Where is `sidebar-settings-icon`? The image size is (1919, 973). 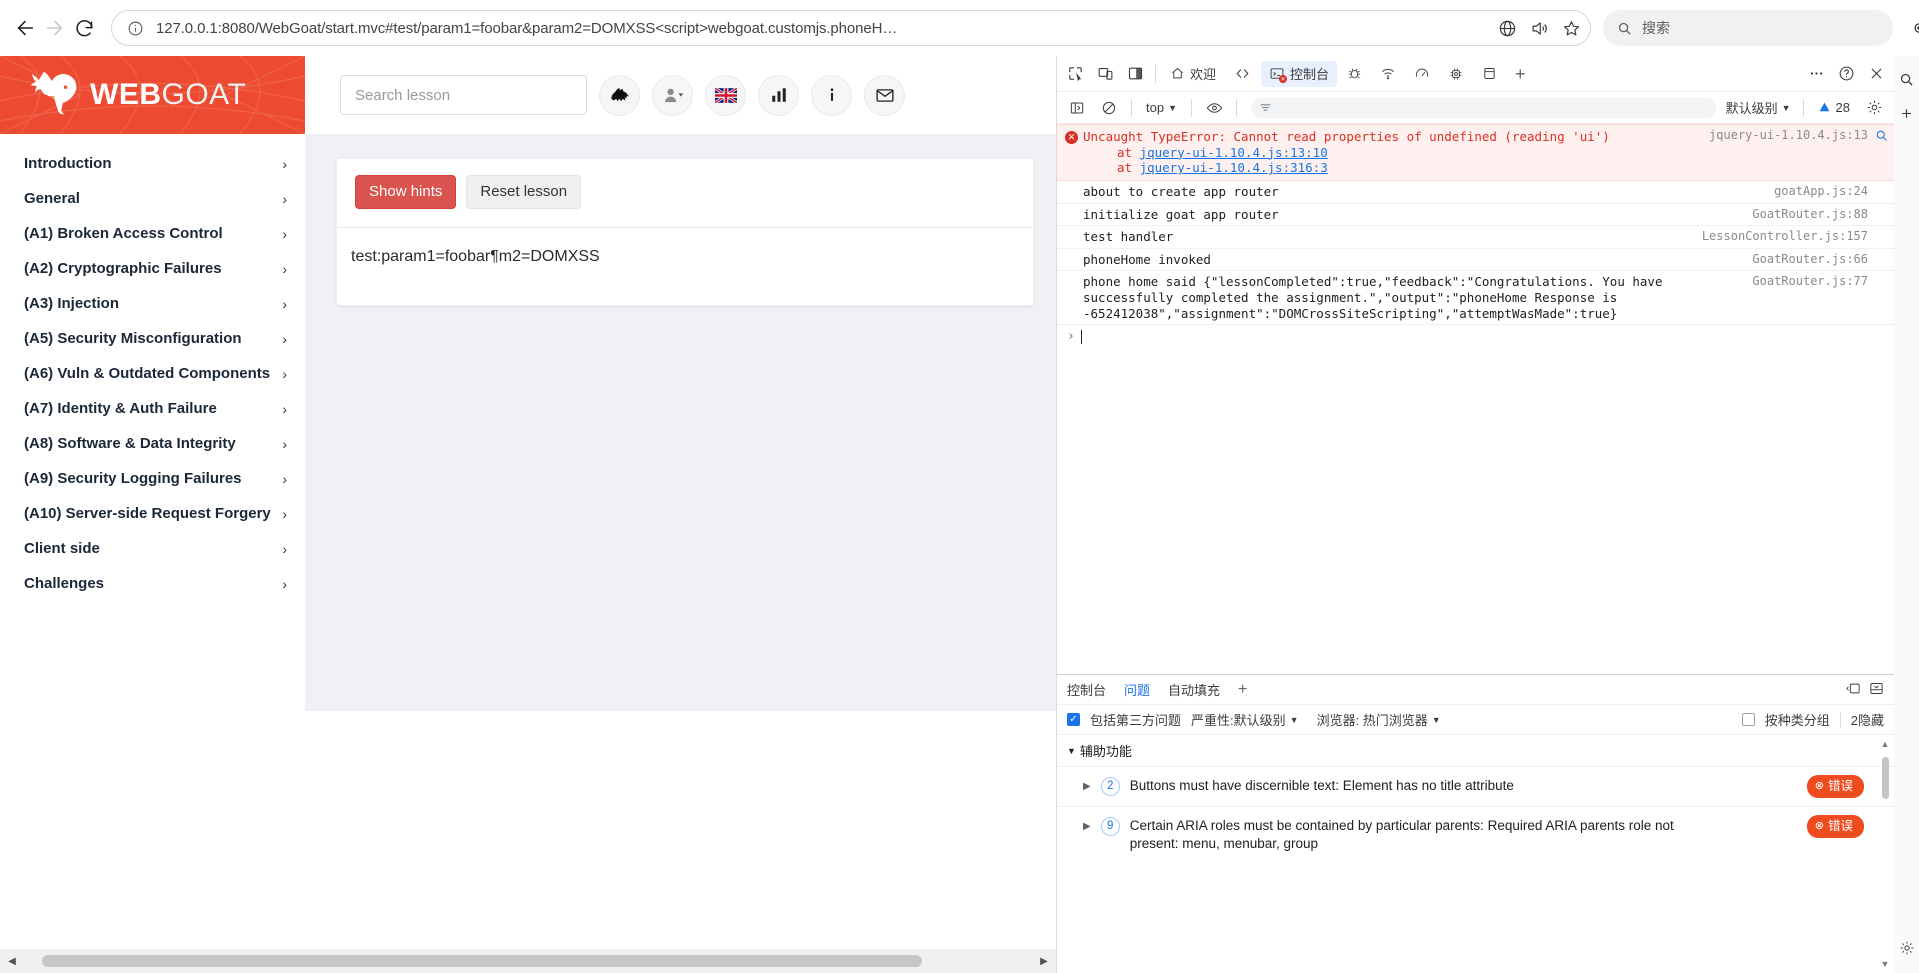 sidebar-settings-icon is located at coordinates (1906, 948).